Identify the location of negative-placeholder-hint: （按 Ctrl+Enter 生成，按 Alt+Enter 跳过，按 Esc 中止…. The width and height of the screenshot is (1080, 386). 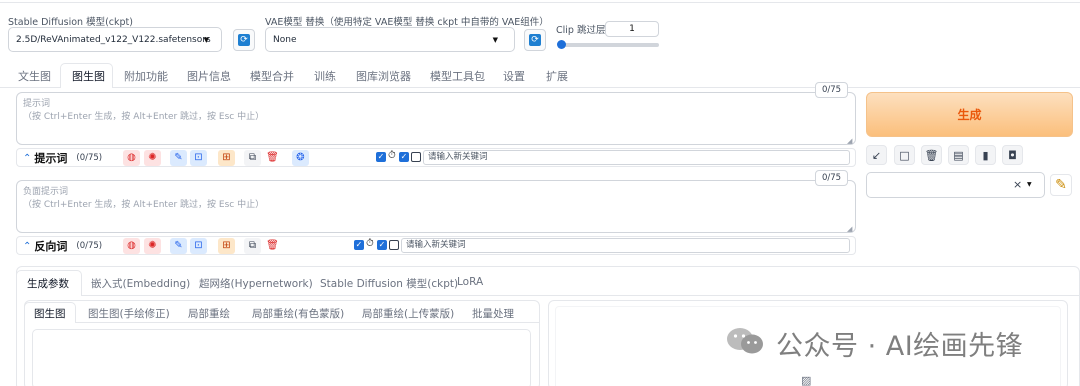
(144, 205).